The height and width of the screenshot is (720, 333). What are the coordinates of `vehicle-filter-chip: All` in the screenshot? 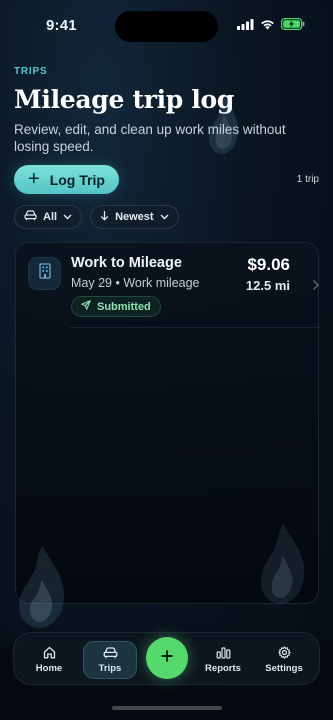 It's located at (48, 217).